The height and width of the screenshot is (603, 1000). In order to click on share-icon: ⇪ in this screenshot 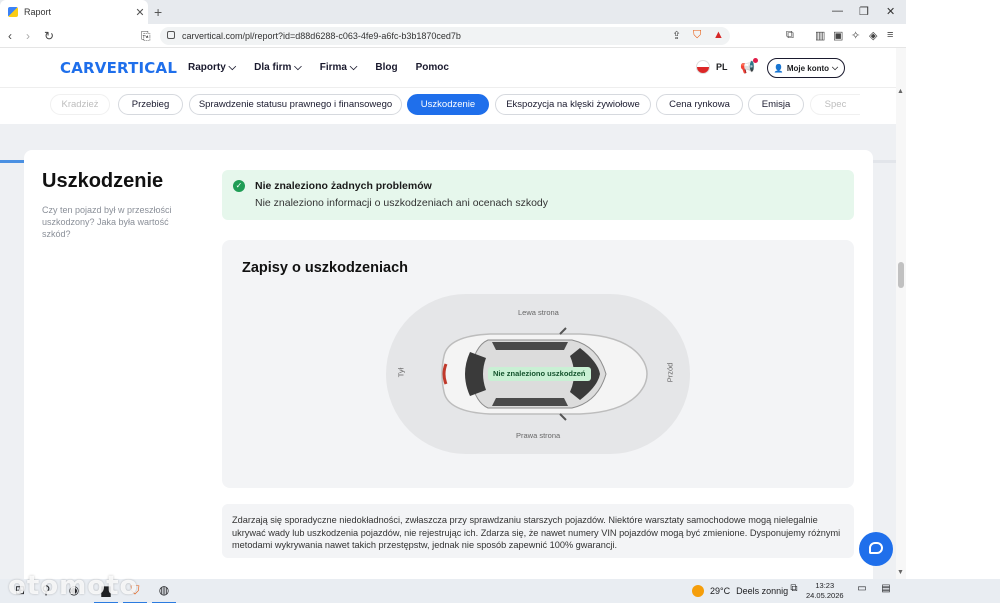, I will do `click(676, 35)`.